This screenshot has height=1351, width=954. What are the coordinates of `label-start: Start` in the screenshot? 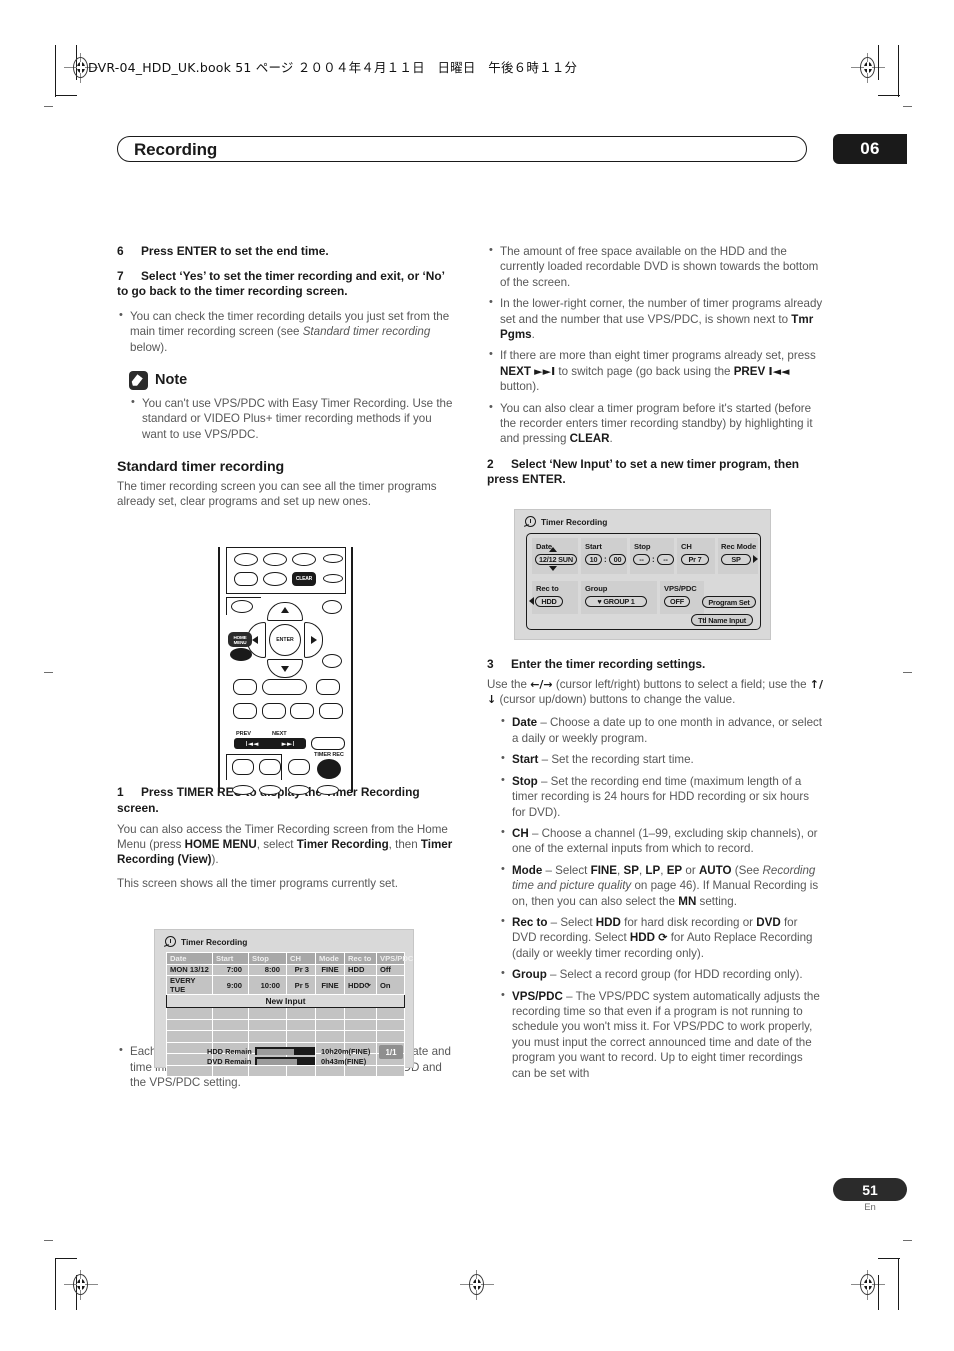 It's located at (593, 546).